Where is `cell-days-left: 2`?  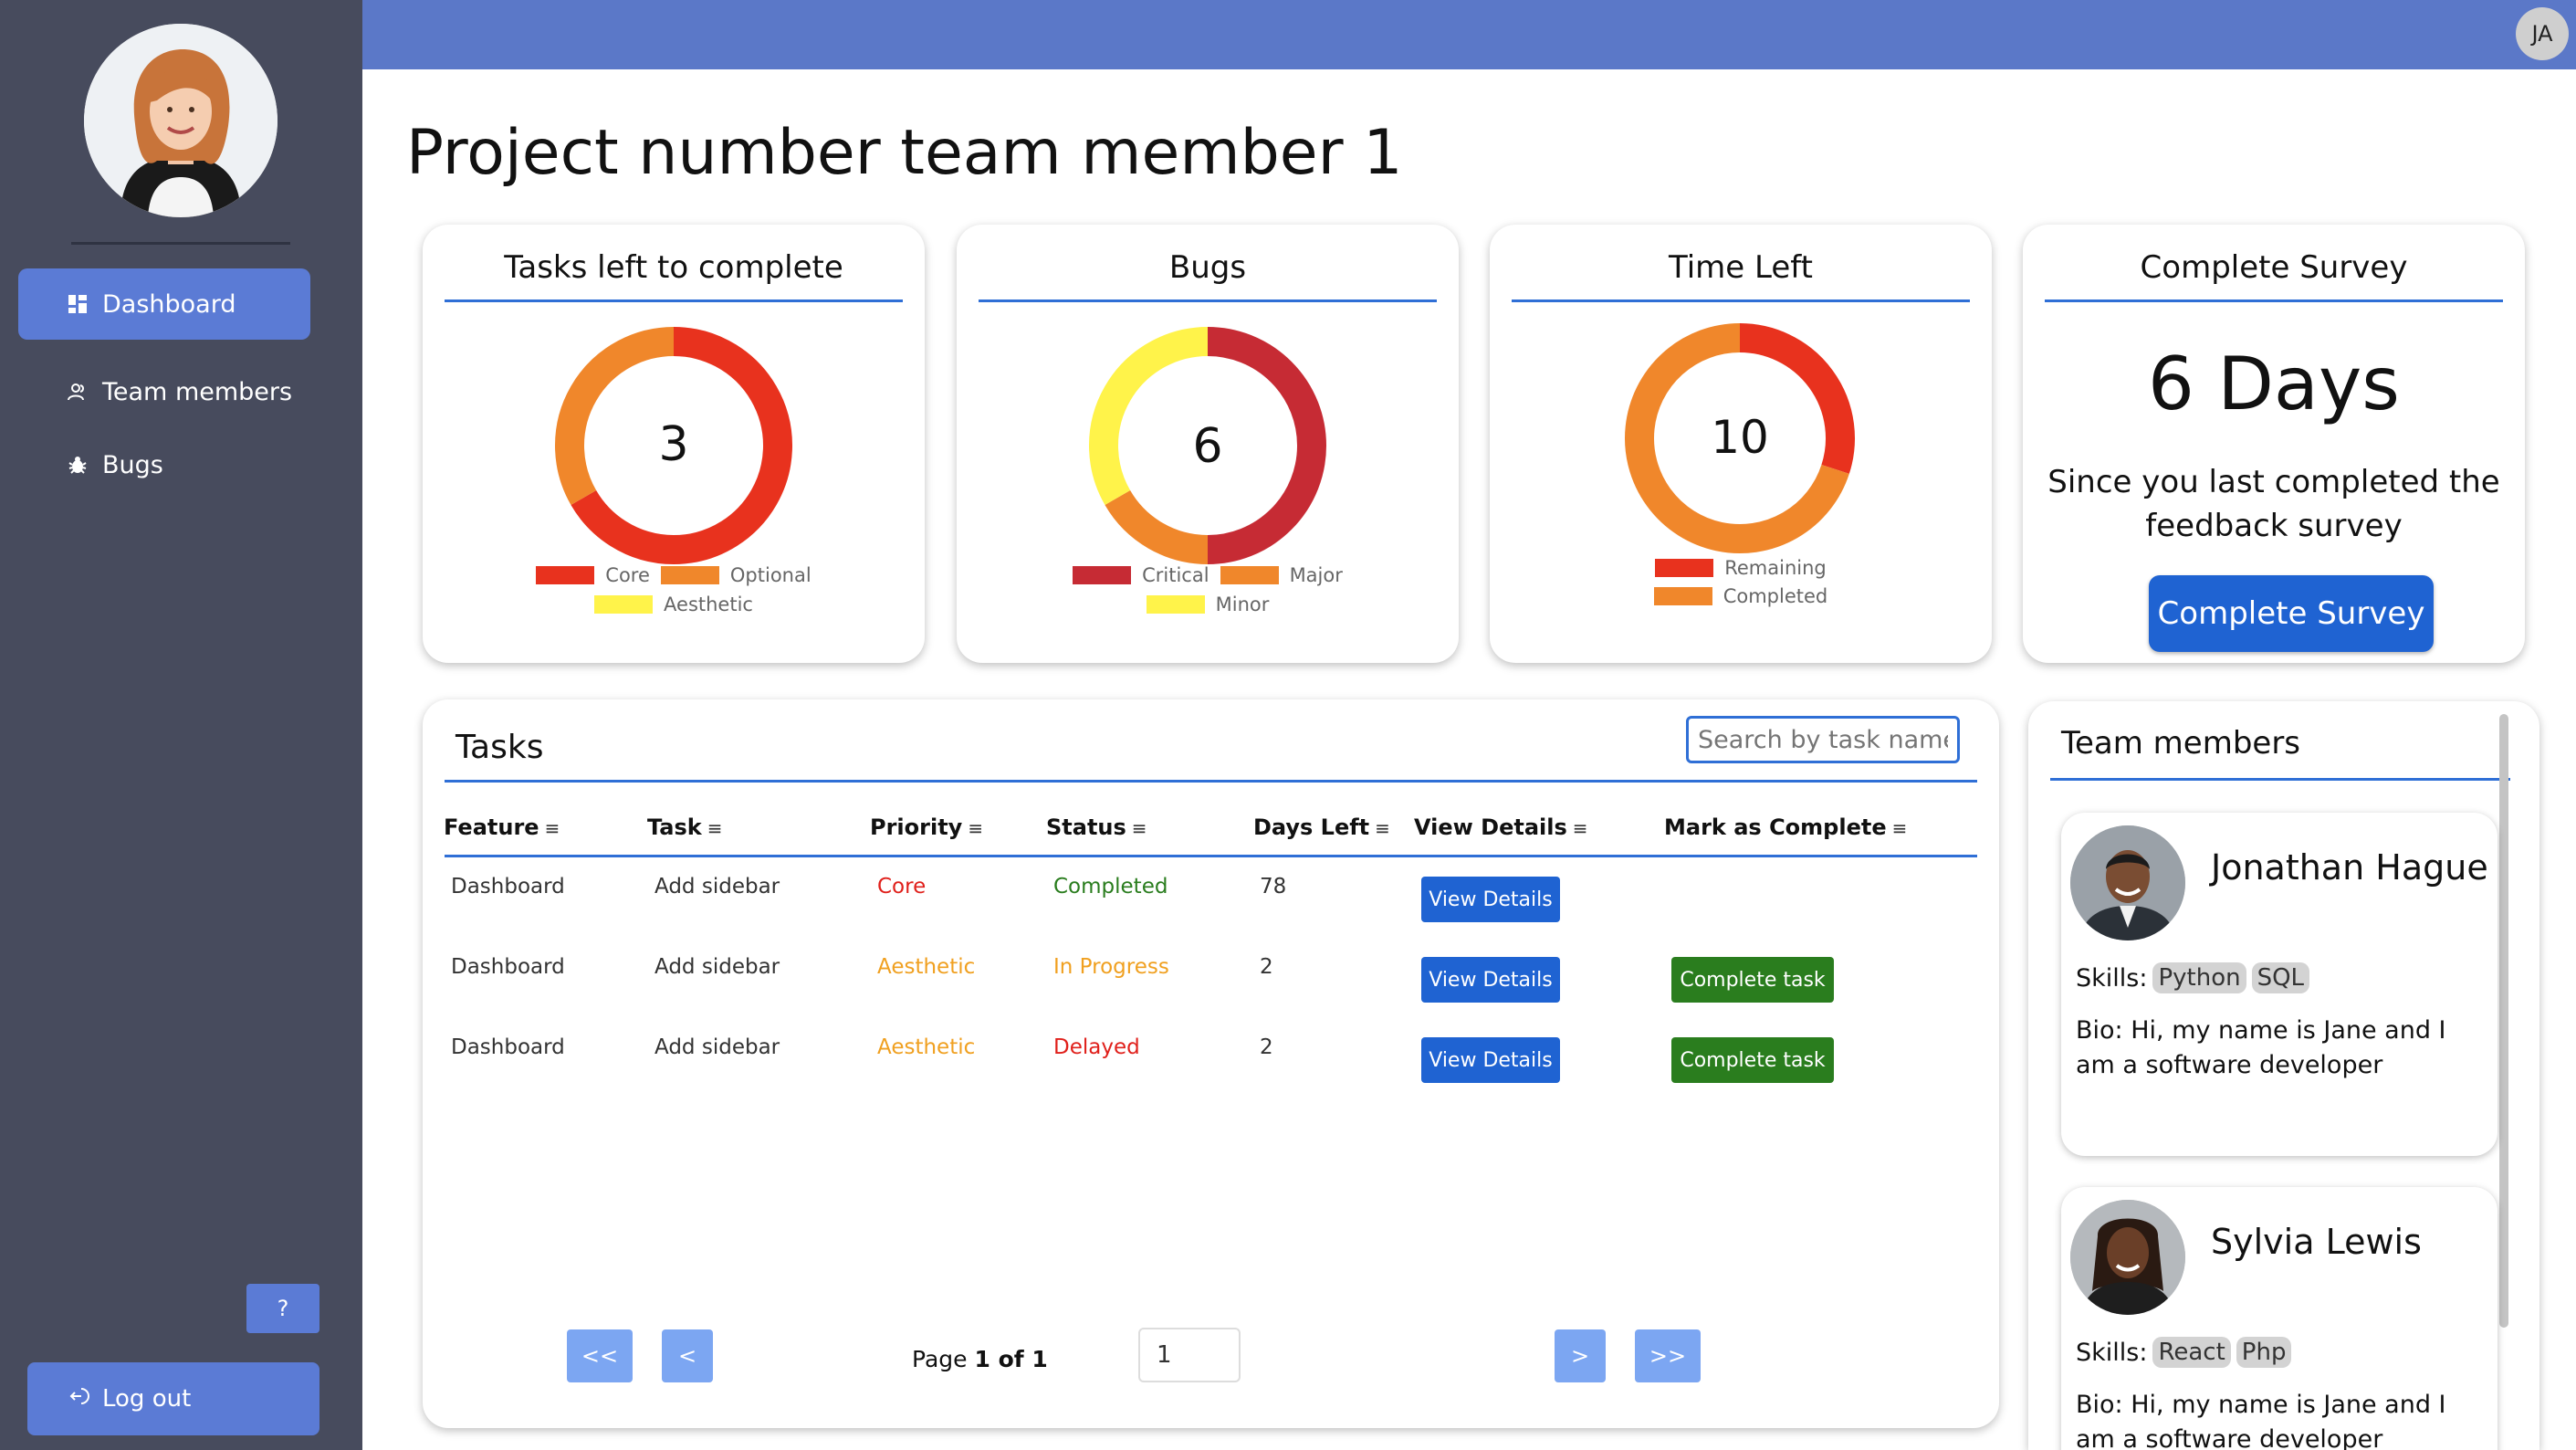
cell-days-left: 2 is located at coordinates (1266, 1047).